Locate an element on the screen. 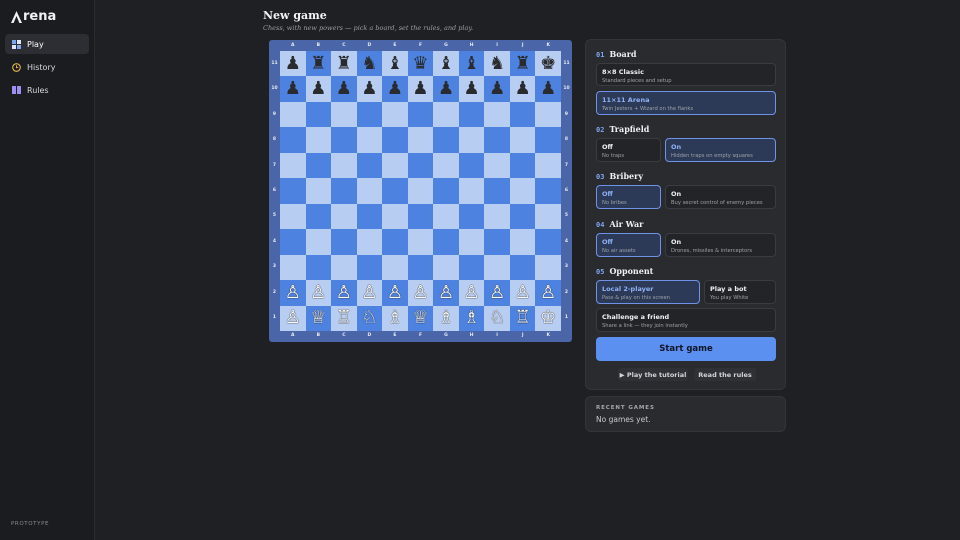 Image resolution: width=960 pixels, height=540 pixels. board-square-a1: ♙ is located at coordinates (293, 318).